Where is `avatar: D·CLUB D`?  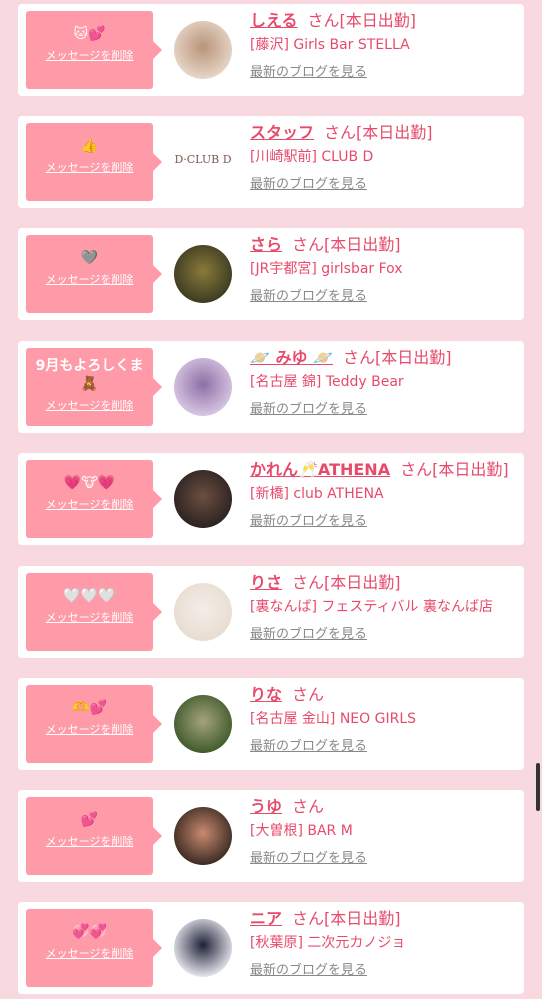 avatar: D·CLUB D is located at coordinates (203, 162).